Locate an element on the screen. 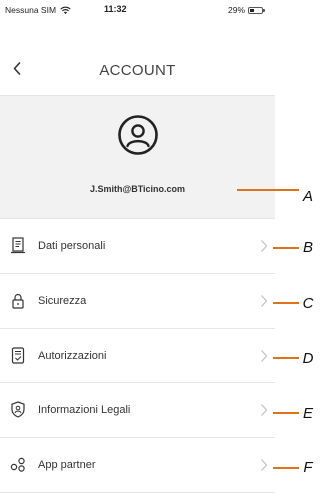  menu-item-label: Informazioni Legali is located at coordinates (84, 410).